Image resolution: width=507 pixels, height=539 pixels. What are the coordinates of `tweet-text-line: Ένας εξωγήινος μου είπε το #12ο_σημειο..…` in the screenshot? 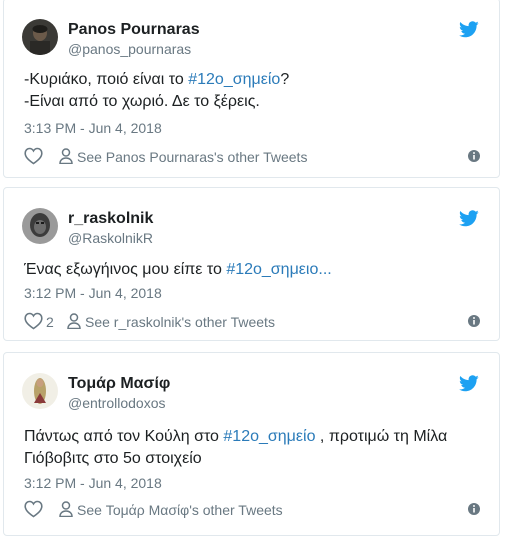 It's located at (252, 270).